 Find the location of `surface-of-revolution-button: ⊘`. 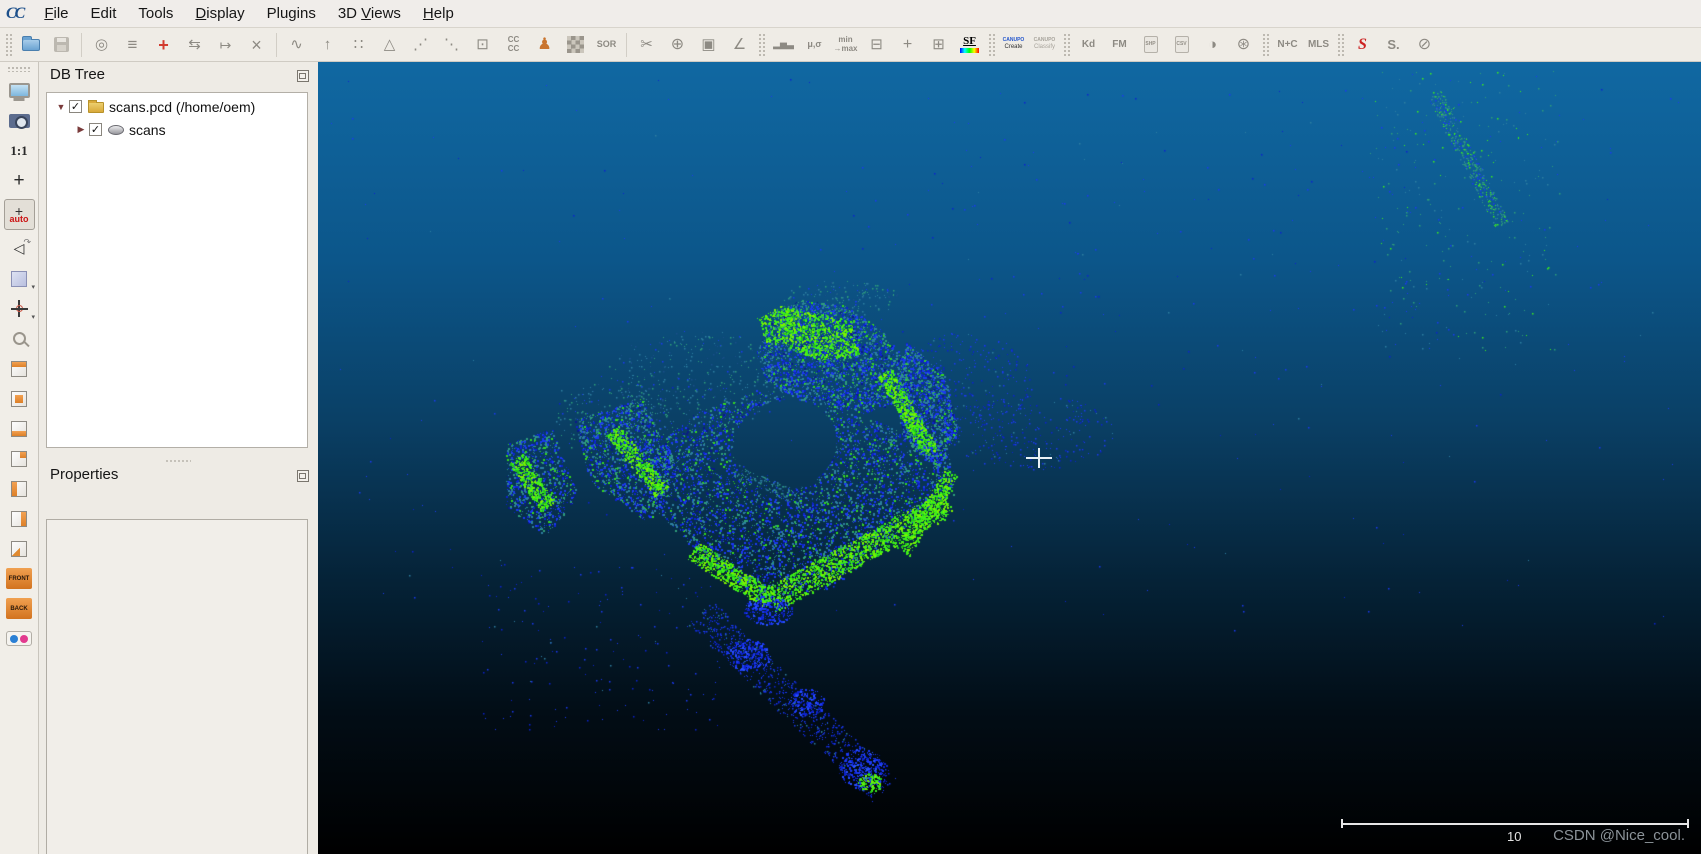

surface-of-revolution-button: ⊘ is located at coordinates (1424, 45).